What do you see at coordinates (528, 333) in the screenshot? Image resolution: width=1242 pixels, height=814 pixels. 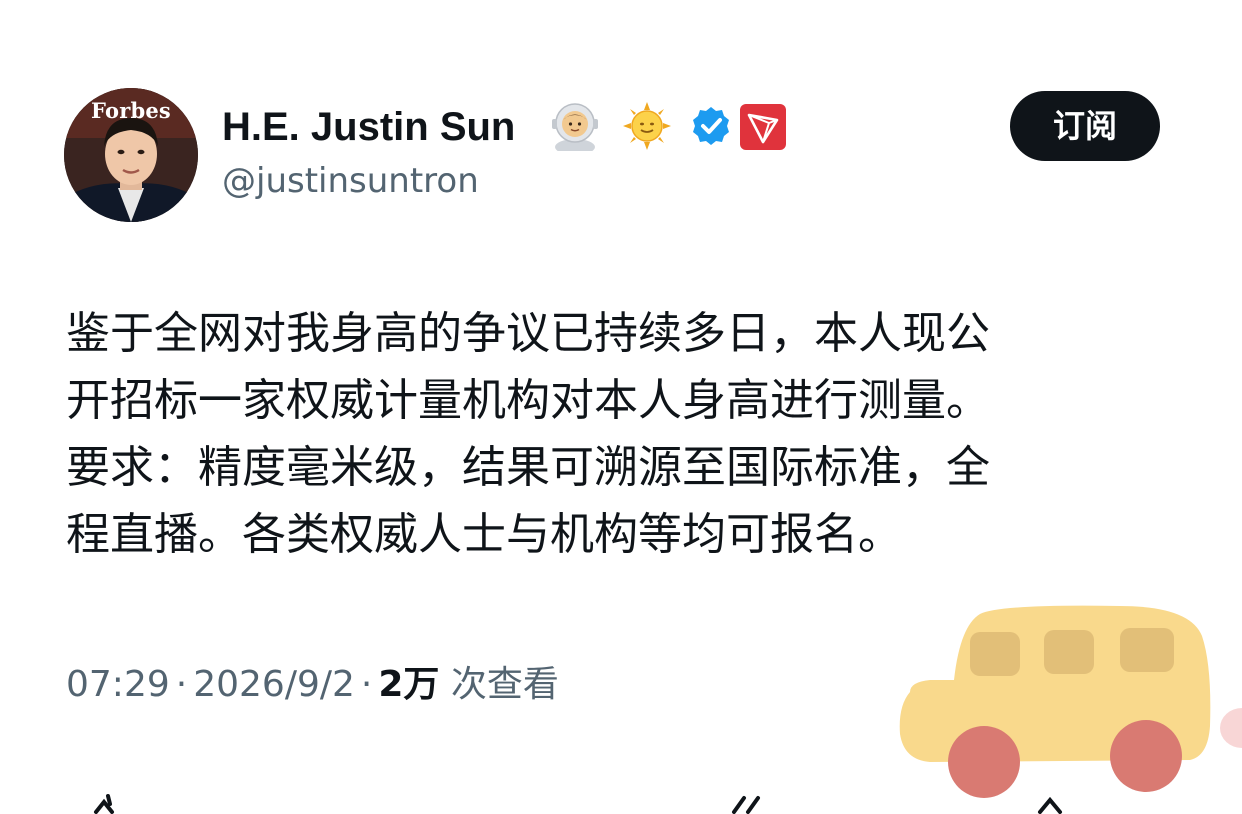 I see `tweet-text-line: 鉴于全网对我身高的争议已持续多日，本人现公` at bounding box center [528, 333].